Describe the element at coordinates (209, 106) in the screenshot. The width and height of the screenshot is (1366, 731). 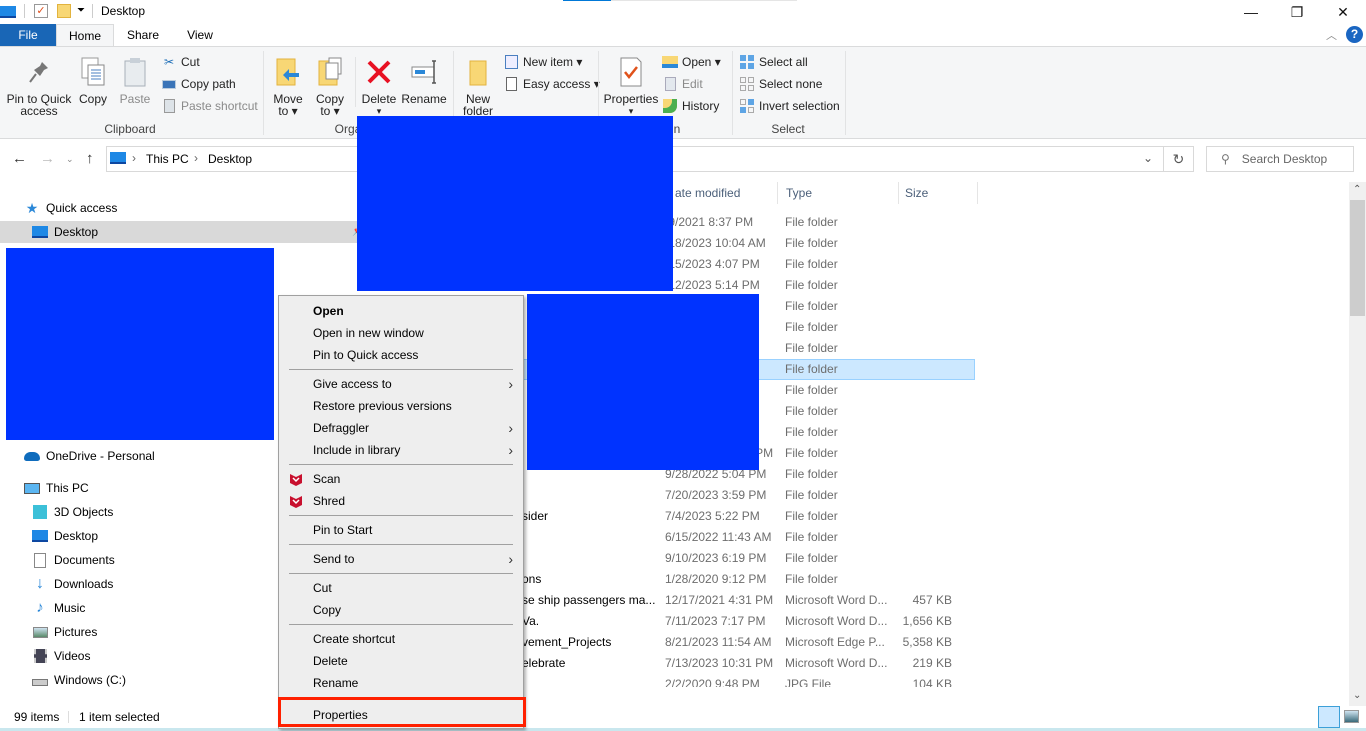
I see `paste-shortcut-button: Paste shortcut` at that location.